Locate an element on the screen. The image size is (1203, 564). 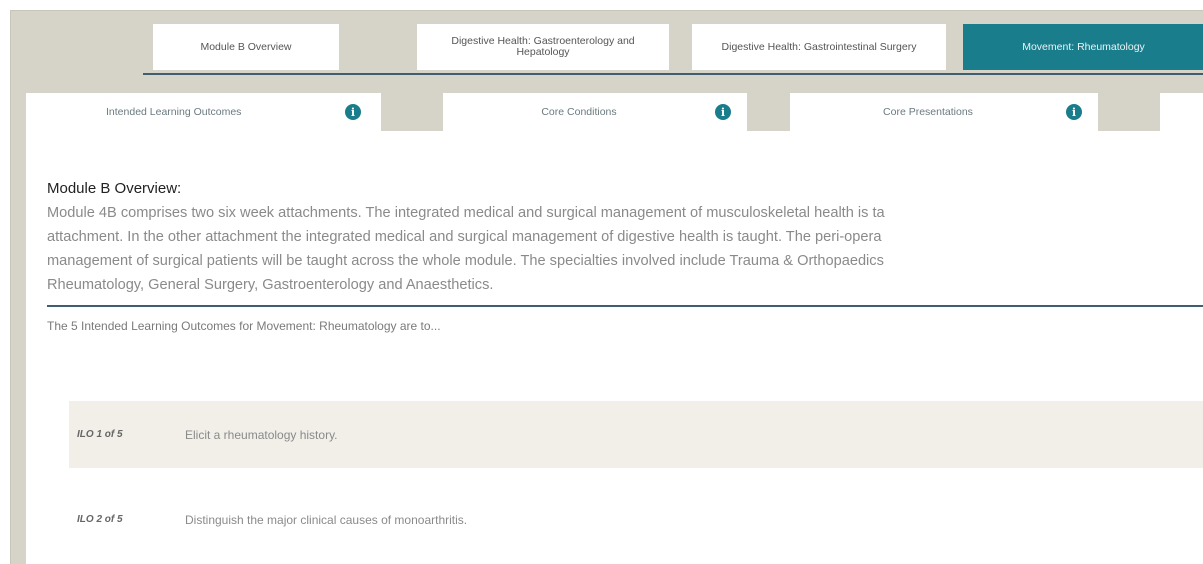
tab-label: Movement: Rheumatology is located at coordinates (1083, 46).